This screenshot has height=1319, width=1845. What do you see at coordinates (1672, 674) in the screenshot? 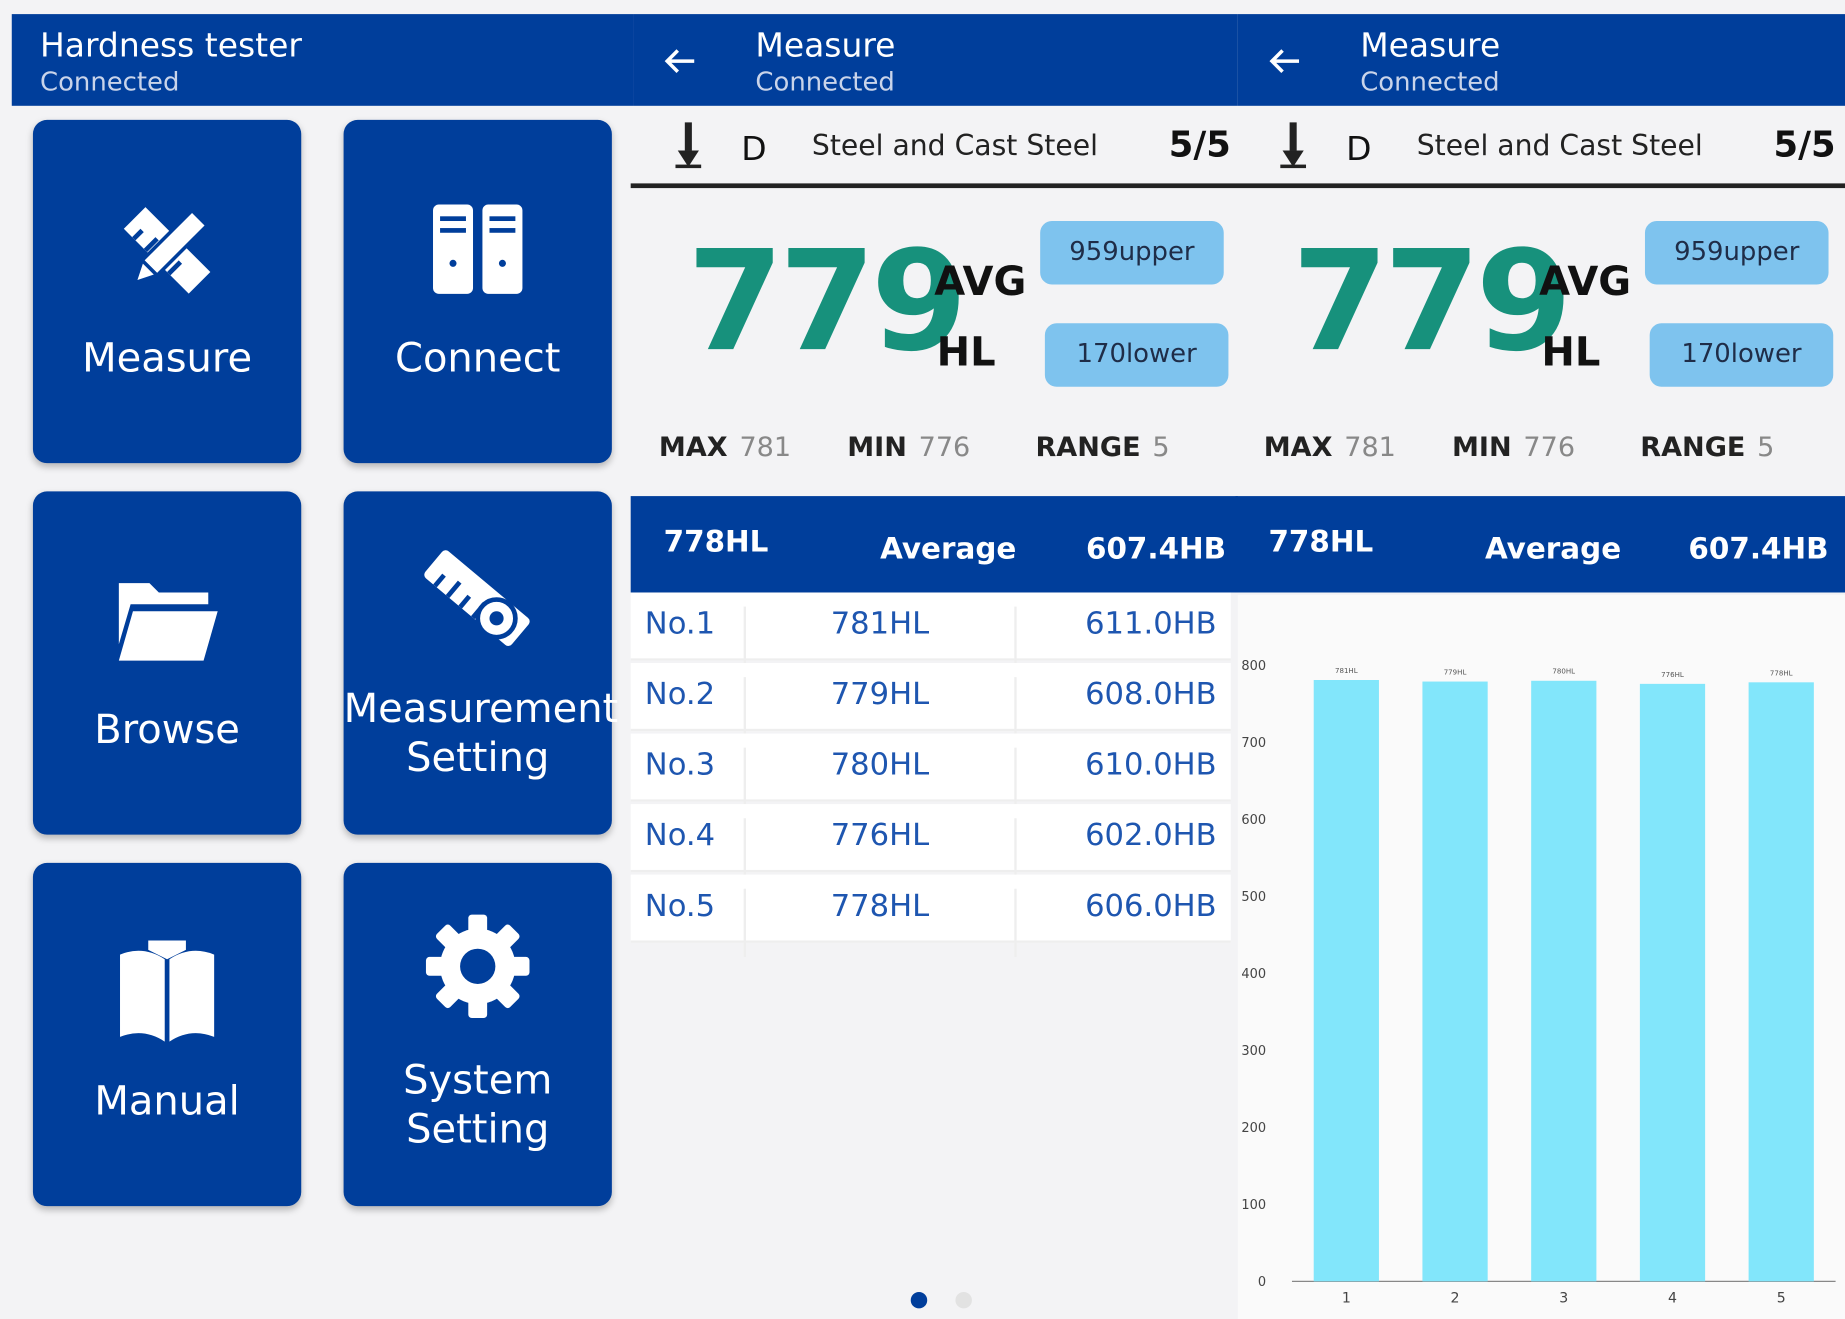
I see `bar-value-label: 776HL` at bounding box center [1672, 674].